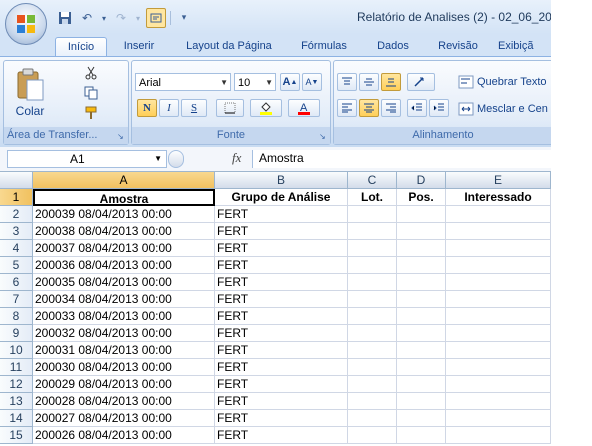 The height and width of the screenshot is (446, 592). What do you see at coordinates (124, 384) in the screenshot?
I see `table-cell: 200029 08/04/2013 00:00` at bounding box center [124, 384].